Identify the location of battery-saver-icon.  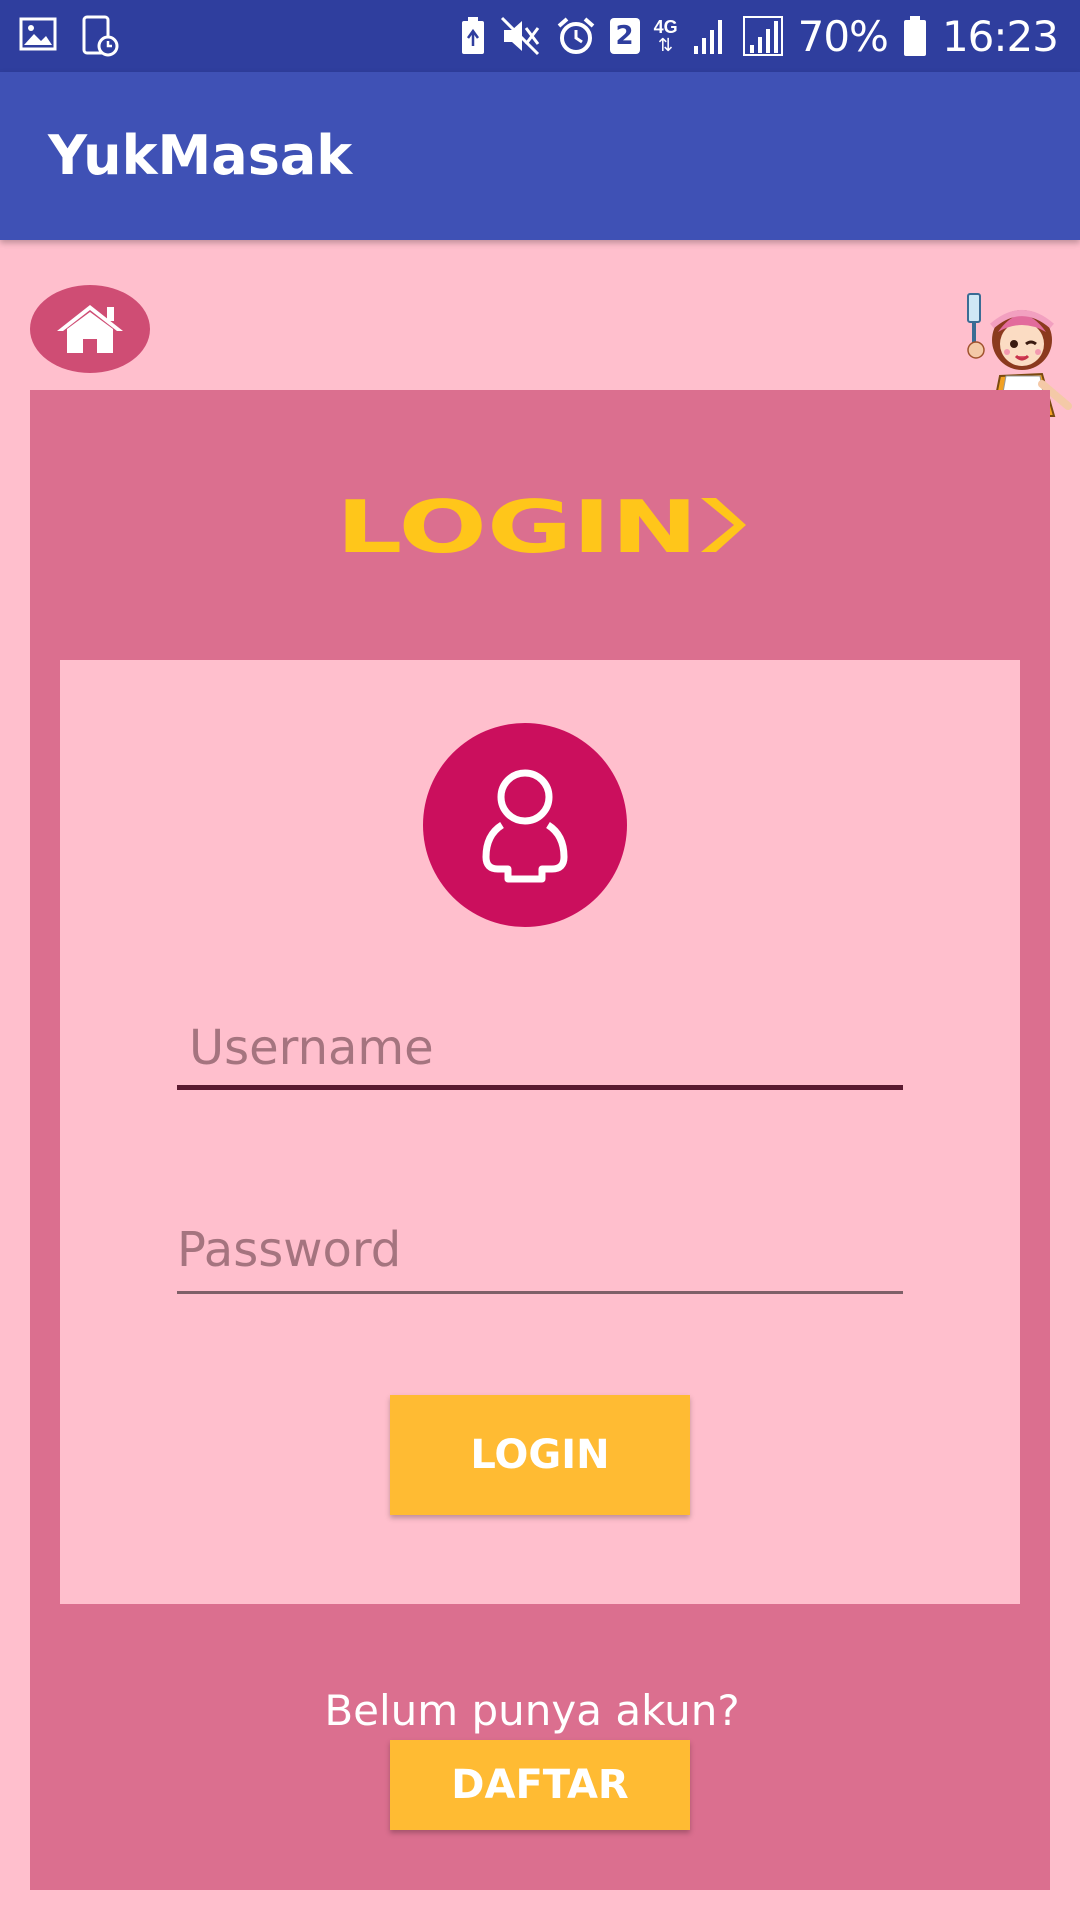
(472, 35).